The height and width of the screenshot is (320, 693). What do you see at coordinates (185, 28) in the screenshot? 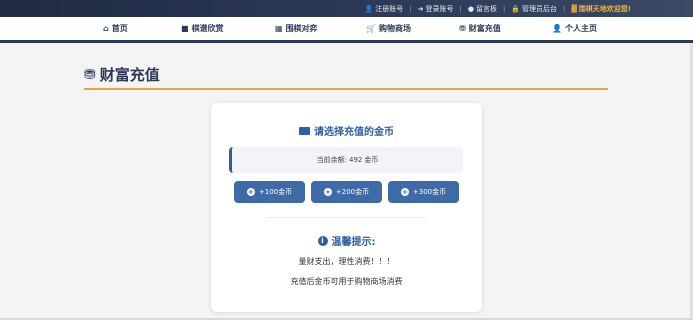
I see `book-icon: ■` at bounding box center [185, 28].